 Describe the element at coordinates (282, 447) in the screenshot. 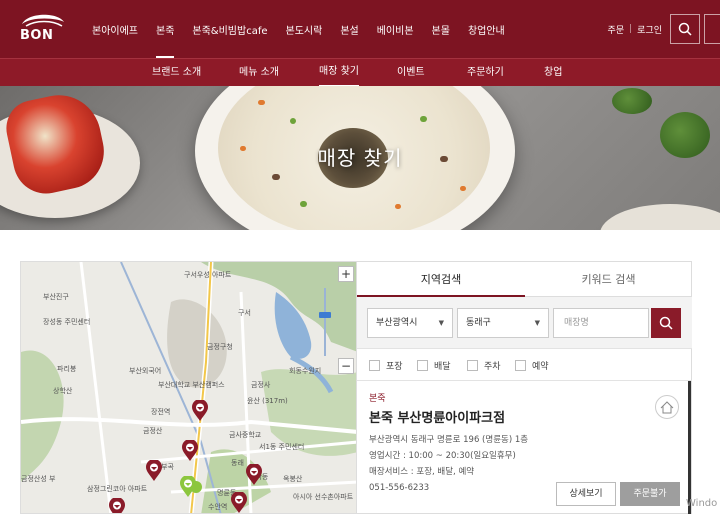

I see `map-label: 서1동 주민센터` at that location.